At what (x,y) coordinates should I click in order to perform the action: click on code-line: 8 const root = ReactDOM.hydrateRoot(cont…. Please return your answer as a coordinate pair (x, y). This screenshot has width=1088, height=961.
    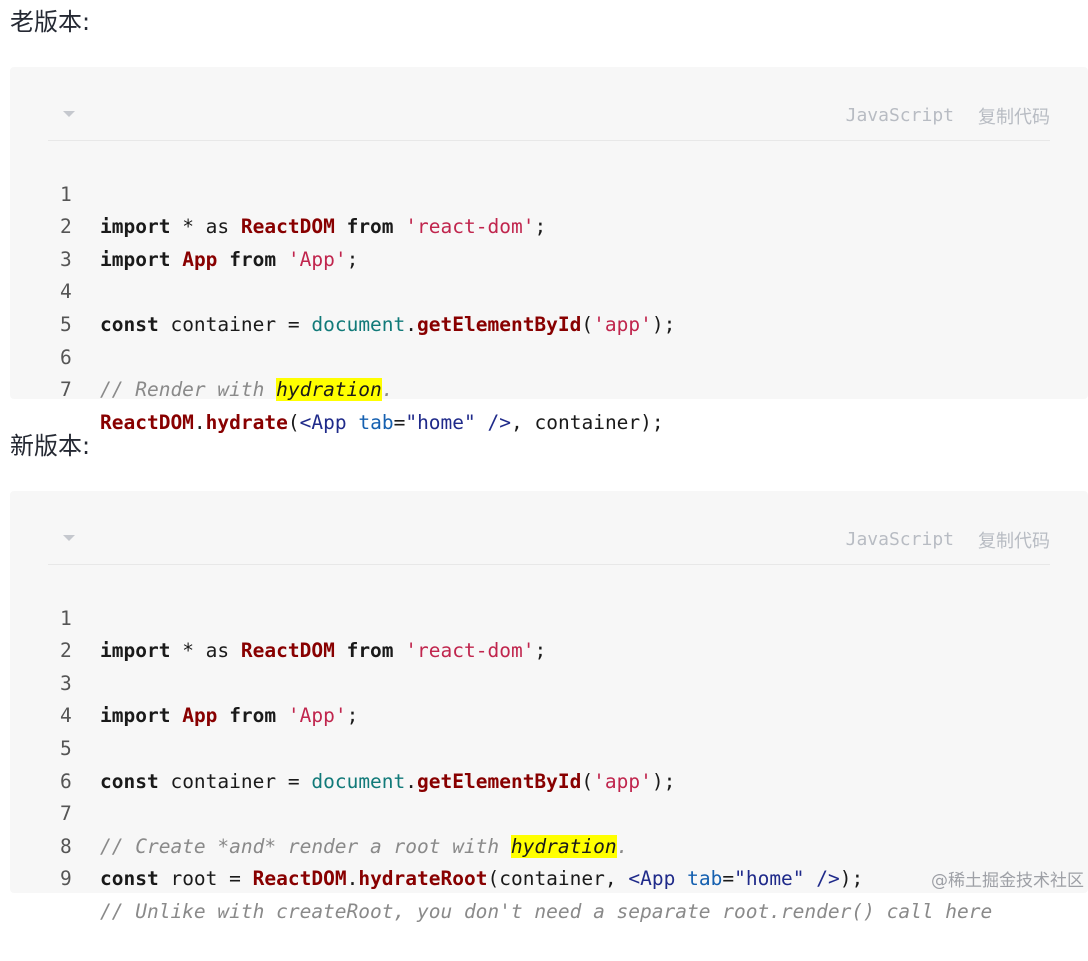
    Looking at the image, I should click on (436, 844).